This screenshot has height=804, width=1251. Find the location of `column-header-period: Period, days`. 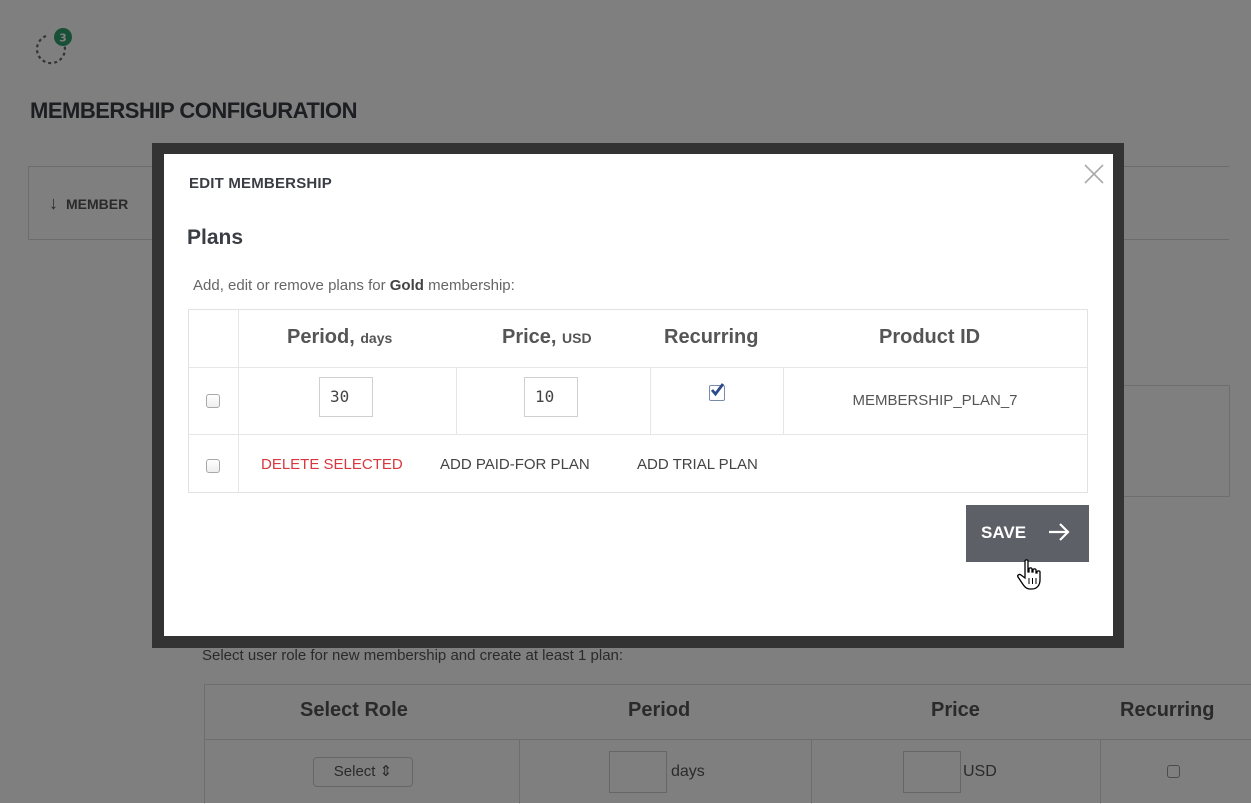

column-header-period: Period, days is located at coordinates (340, 337).